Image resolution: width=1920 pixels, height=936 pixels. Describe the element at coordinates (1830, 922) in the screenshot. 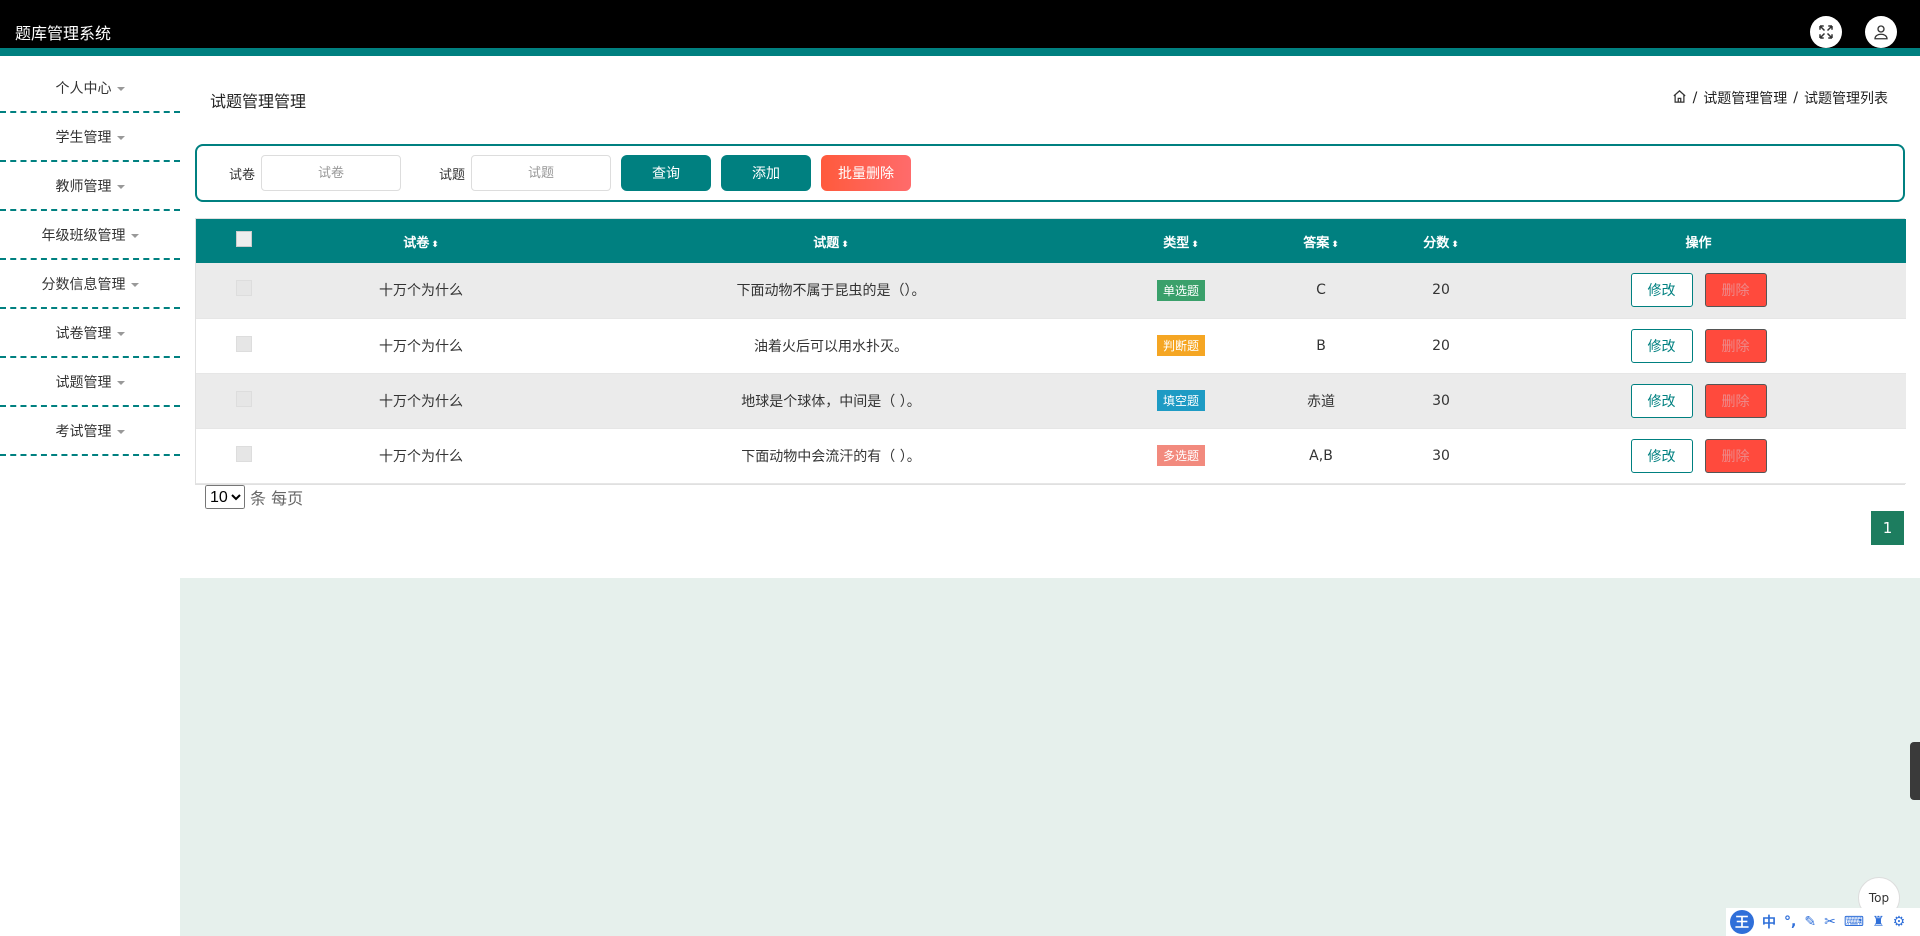

I see `scissors-icon: ✂` at that location.